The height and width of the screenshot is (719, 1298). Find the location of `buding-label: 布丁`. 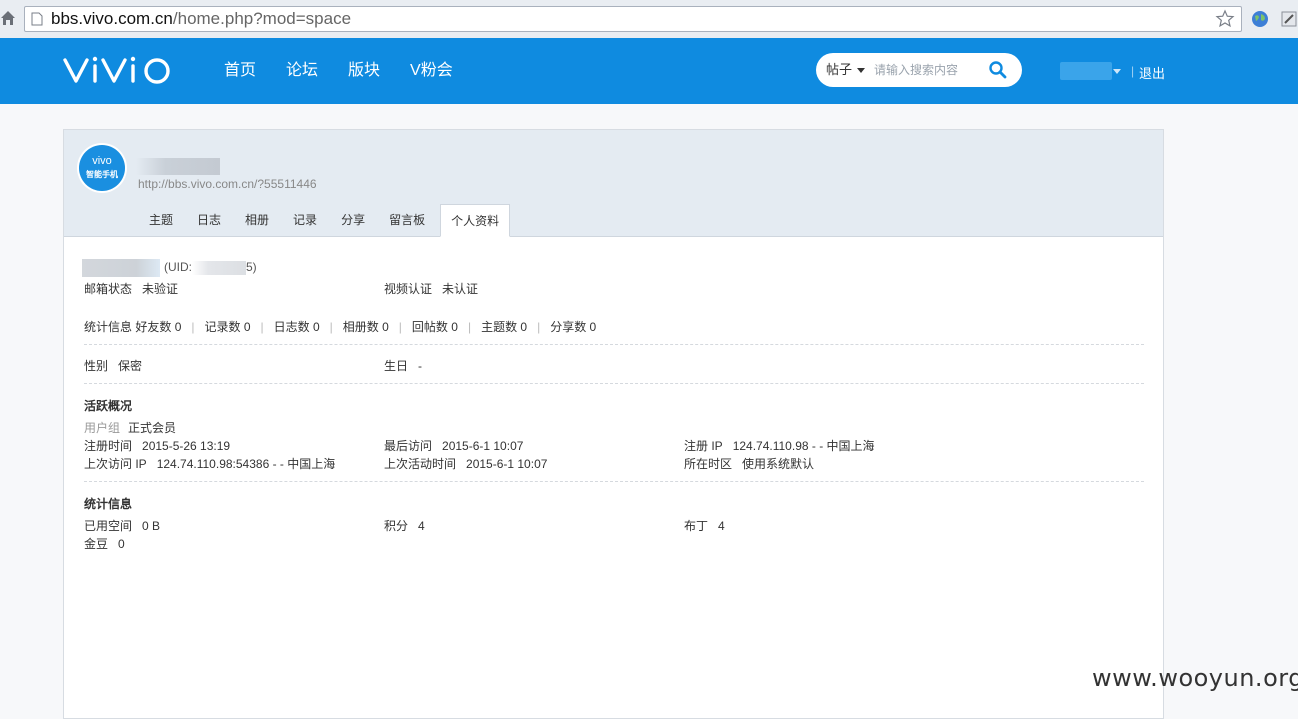

buding-label: 布丁 is located at coordinates (696, 526).